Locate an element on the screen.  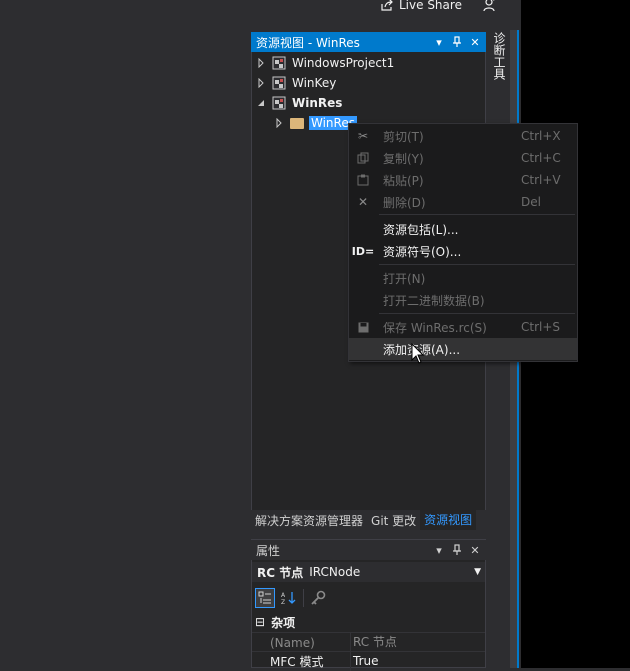
object-name: RC 节点 is located at coordinates (280, 572).